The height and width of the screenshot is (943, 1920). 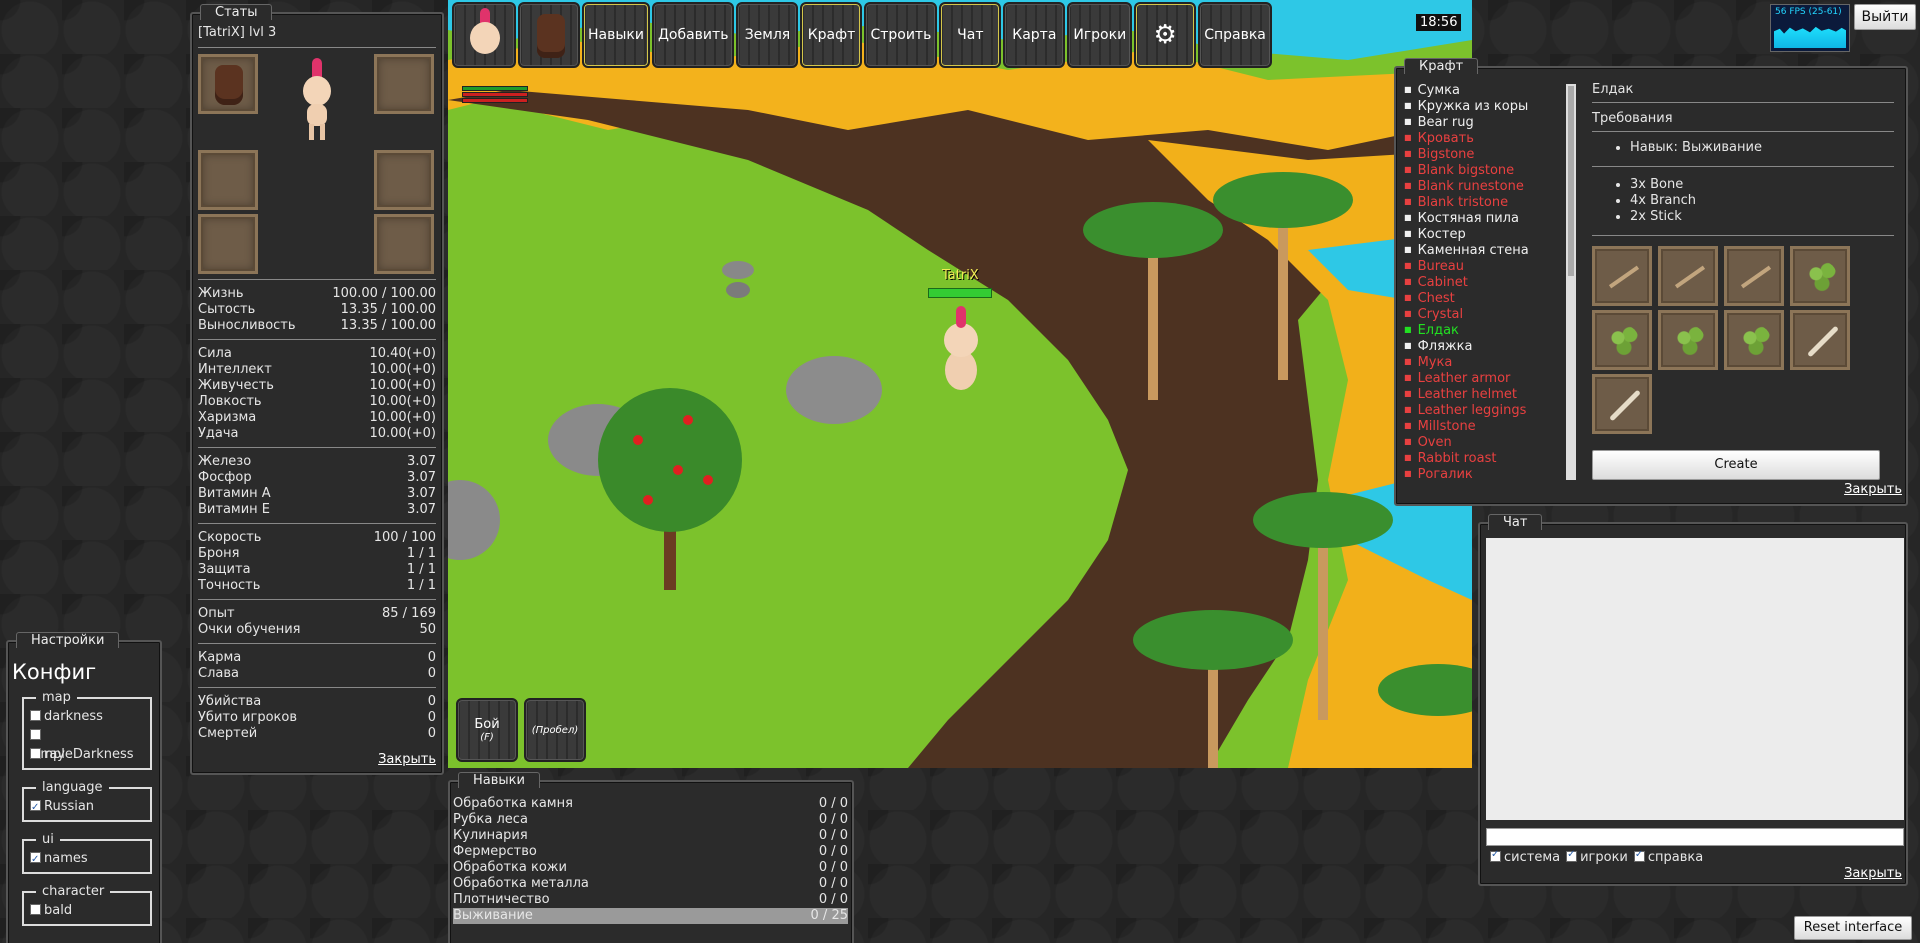 What do you see at coordinates (1034, 35) in the screenshot?
I see `toolbar-map-button: Карта` at bounding box center [1034, 35].